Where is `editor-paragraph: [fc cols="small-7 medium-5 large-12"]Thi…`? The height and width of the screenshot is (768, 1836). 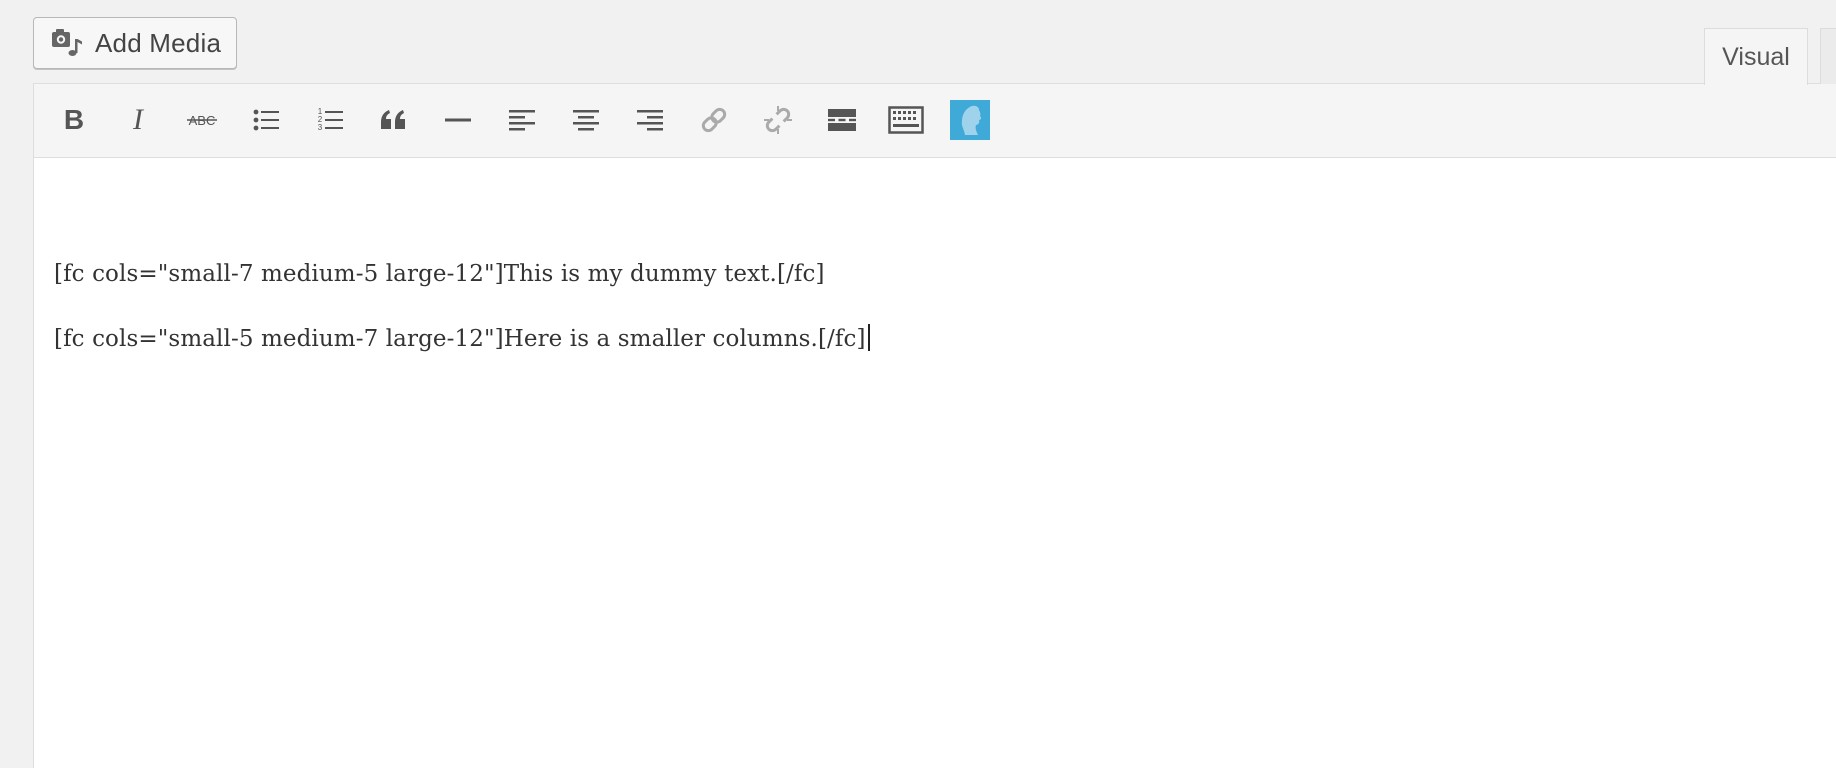 editor-paragraph: [fc cols="small-7 medium-5 large-12"]Thi… is located at coordinates (439, 274).